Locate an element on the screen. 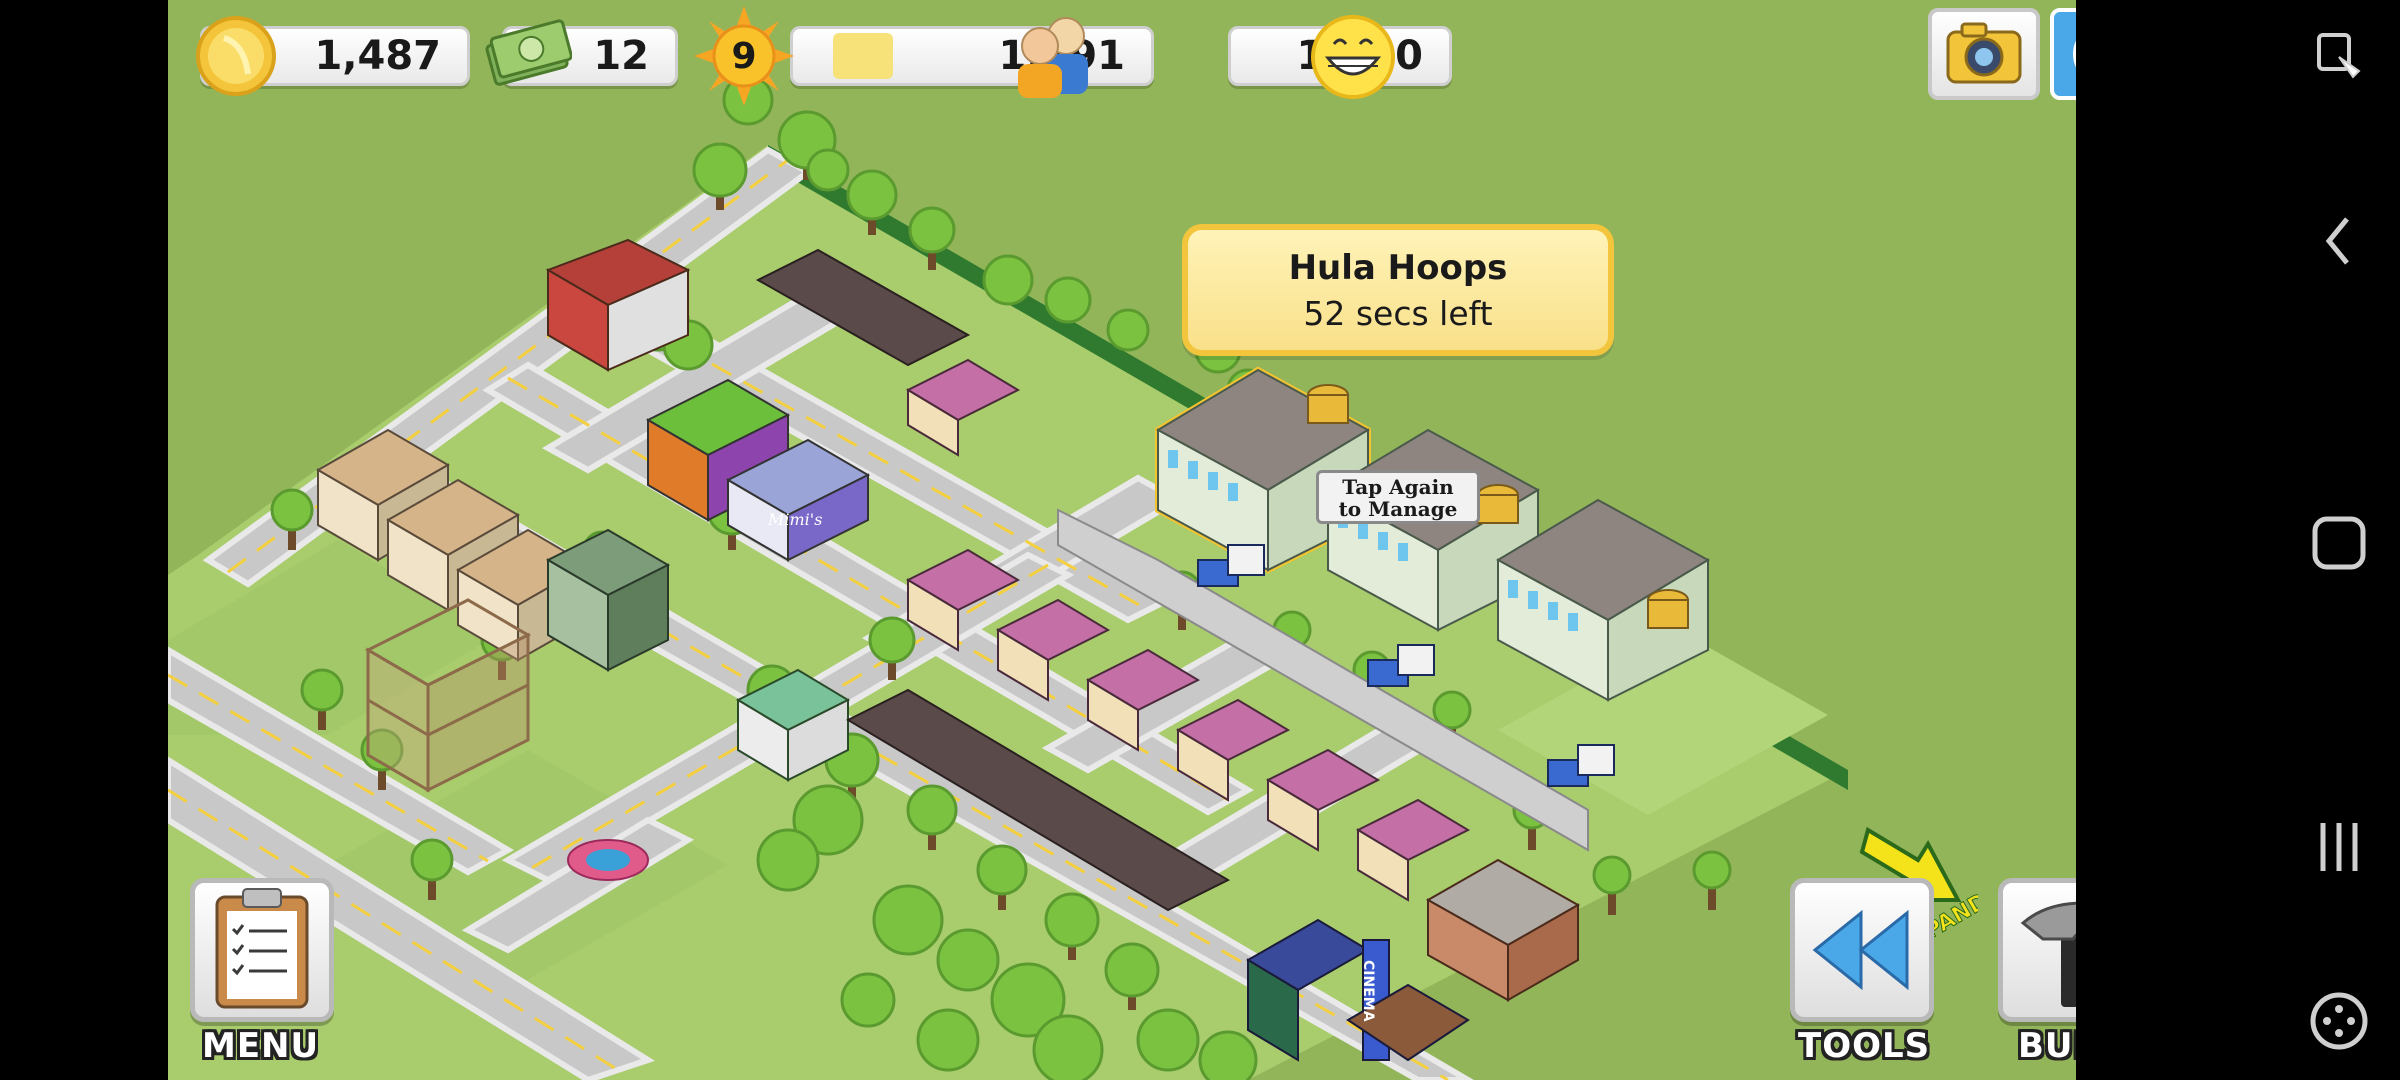 This screenshot has width=2400, height=1080. game-tools-button is located at coordinates (2339, 1021).